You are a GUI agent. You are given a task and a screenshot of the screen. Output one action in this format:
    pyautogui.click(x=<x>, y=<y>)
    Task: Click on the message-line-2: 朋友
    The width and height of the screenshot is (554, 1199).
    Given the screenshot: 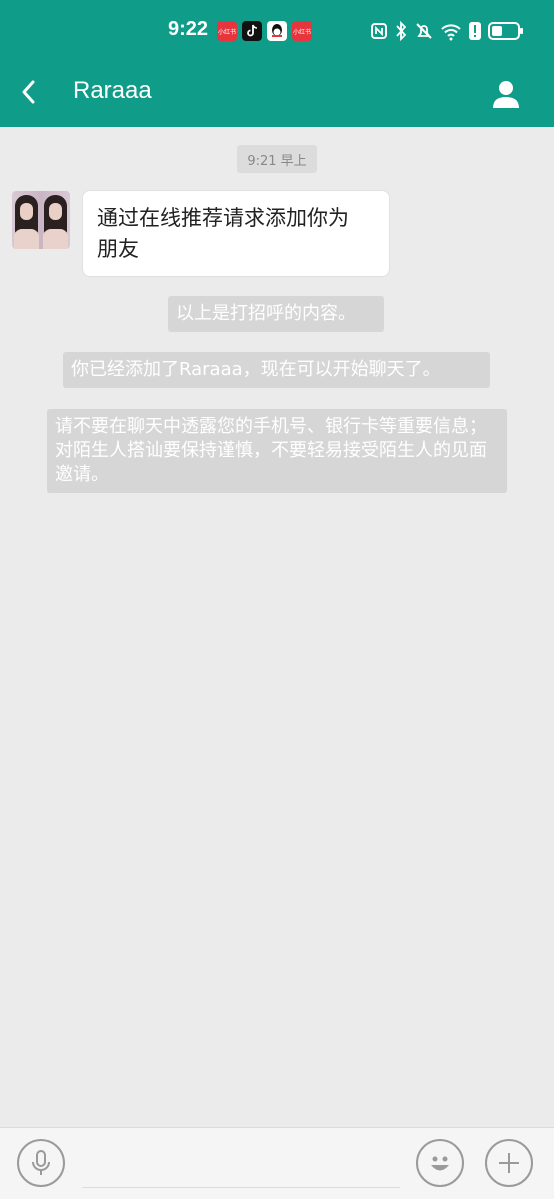 What is the action you would take?
    pyautogui.click(x=118, y=249)
    